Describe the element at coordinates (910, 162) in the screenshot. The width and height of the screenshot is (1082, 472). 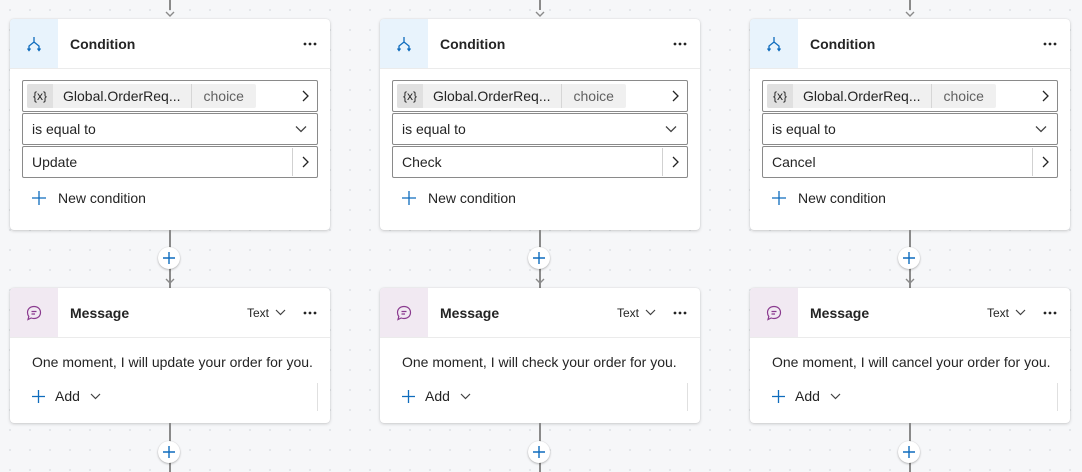
I see `value-input: Cancel` at that location.